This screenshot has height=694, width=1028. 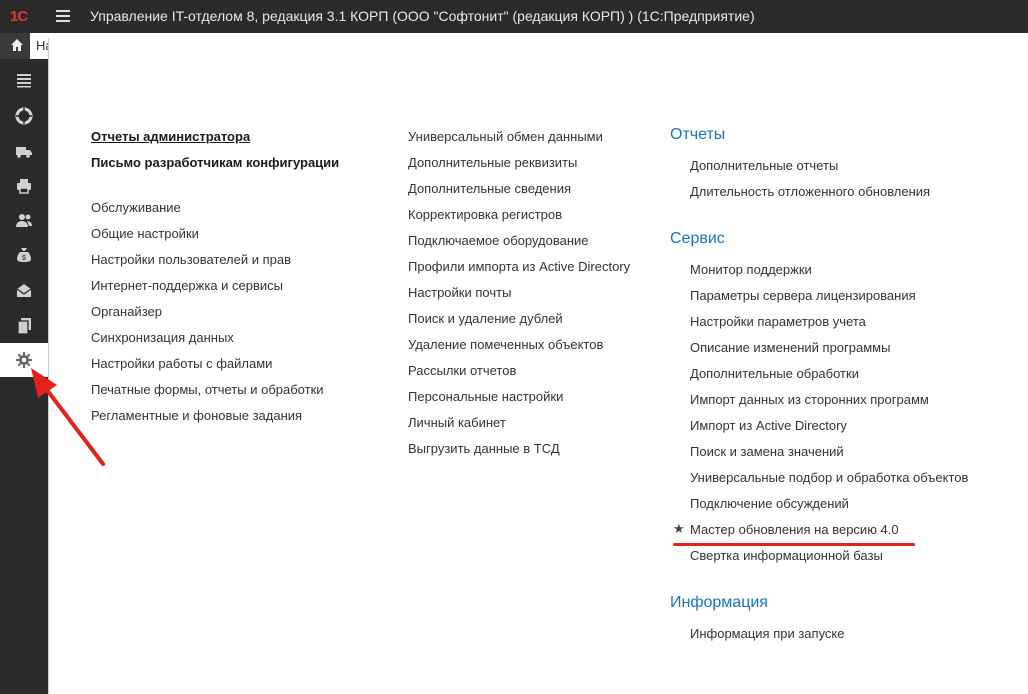 I want to click on link-infobase-collapse: Свертка информационной базы, so click(x=786, y=555).